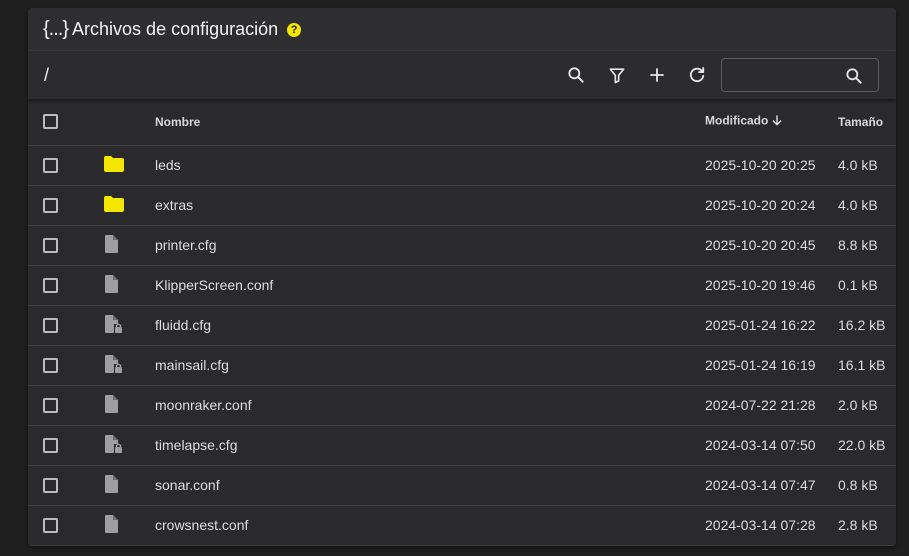 The width and height of the screenshot is (909, 556). Describe the element at coordinates (174, 205) in the screenshot. I see `file-name: extras` at that location.